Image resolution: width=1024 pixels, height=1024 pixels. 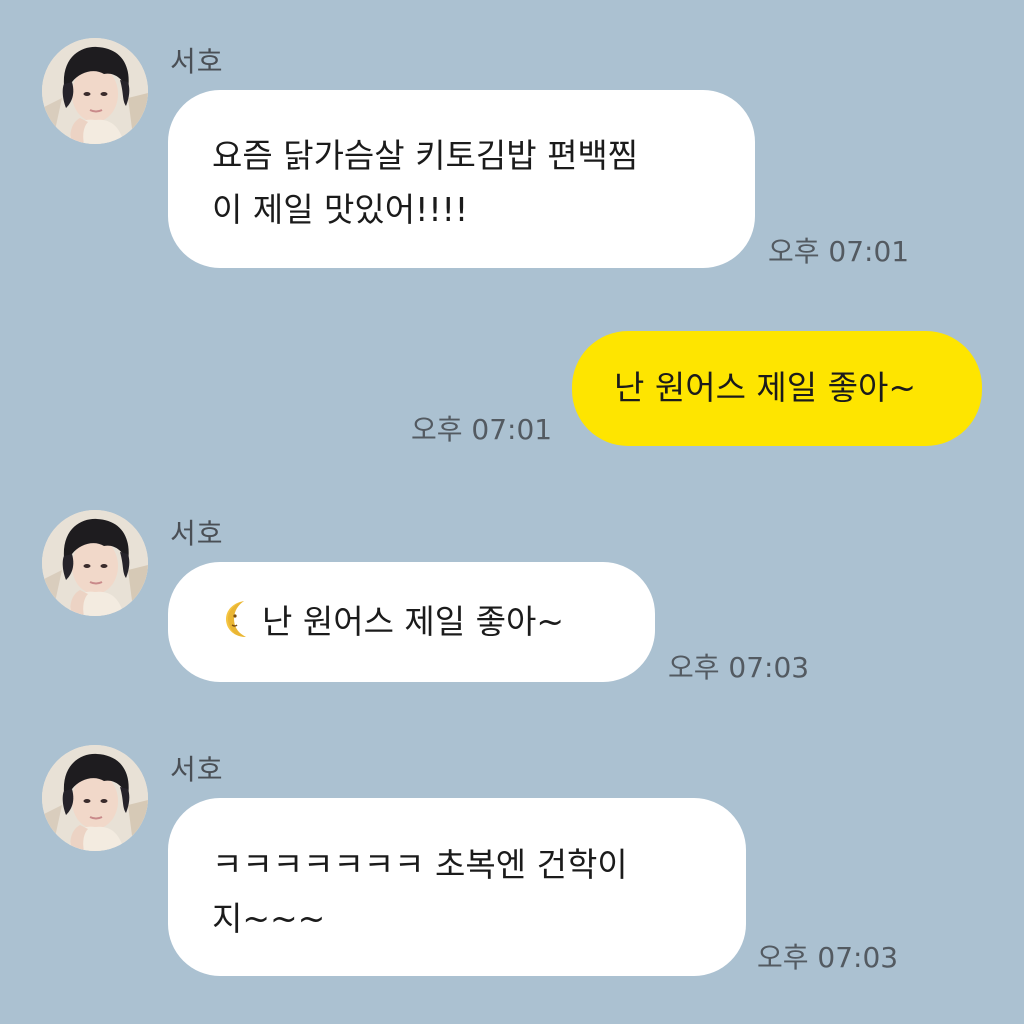 What do you see at coordinates (340, 209) in the screenshot?
I see `message-text-line: 이 제일 맛있어!!!!` at bounding box center [340, 209].